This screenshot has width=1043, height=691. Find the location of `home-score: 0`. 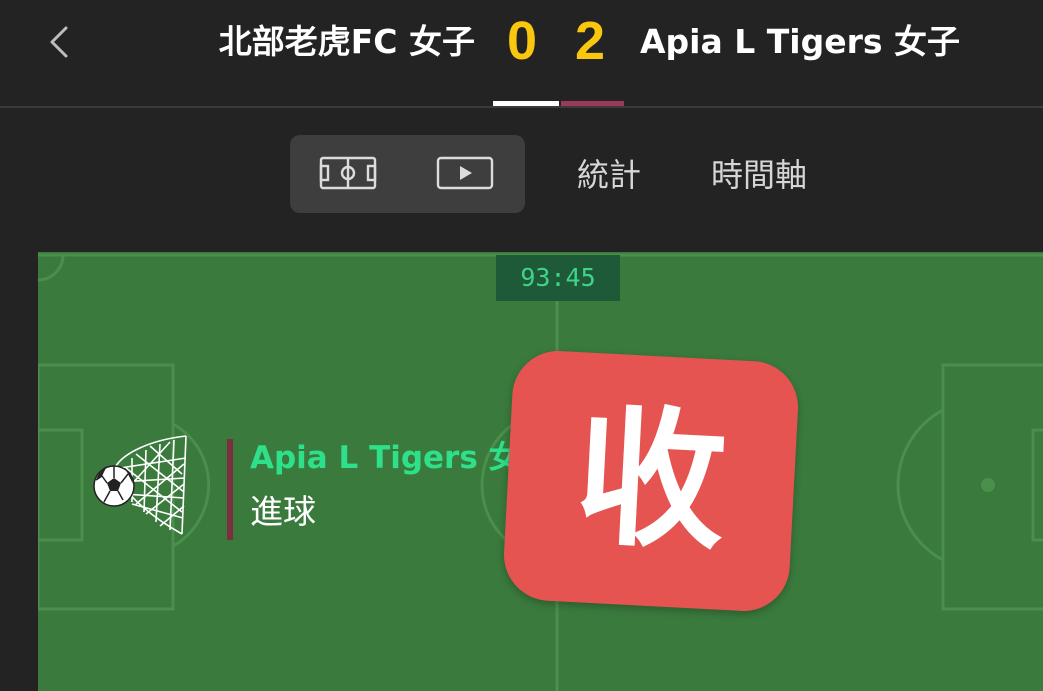

home-score: 0 is located at coordinates (522, 41).